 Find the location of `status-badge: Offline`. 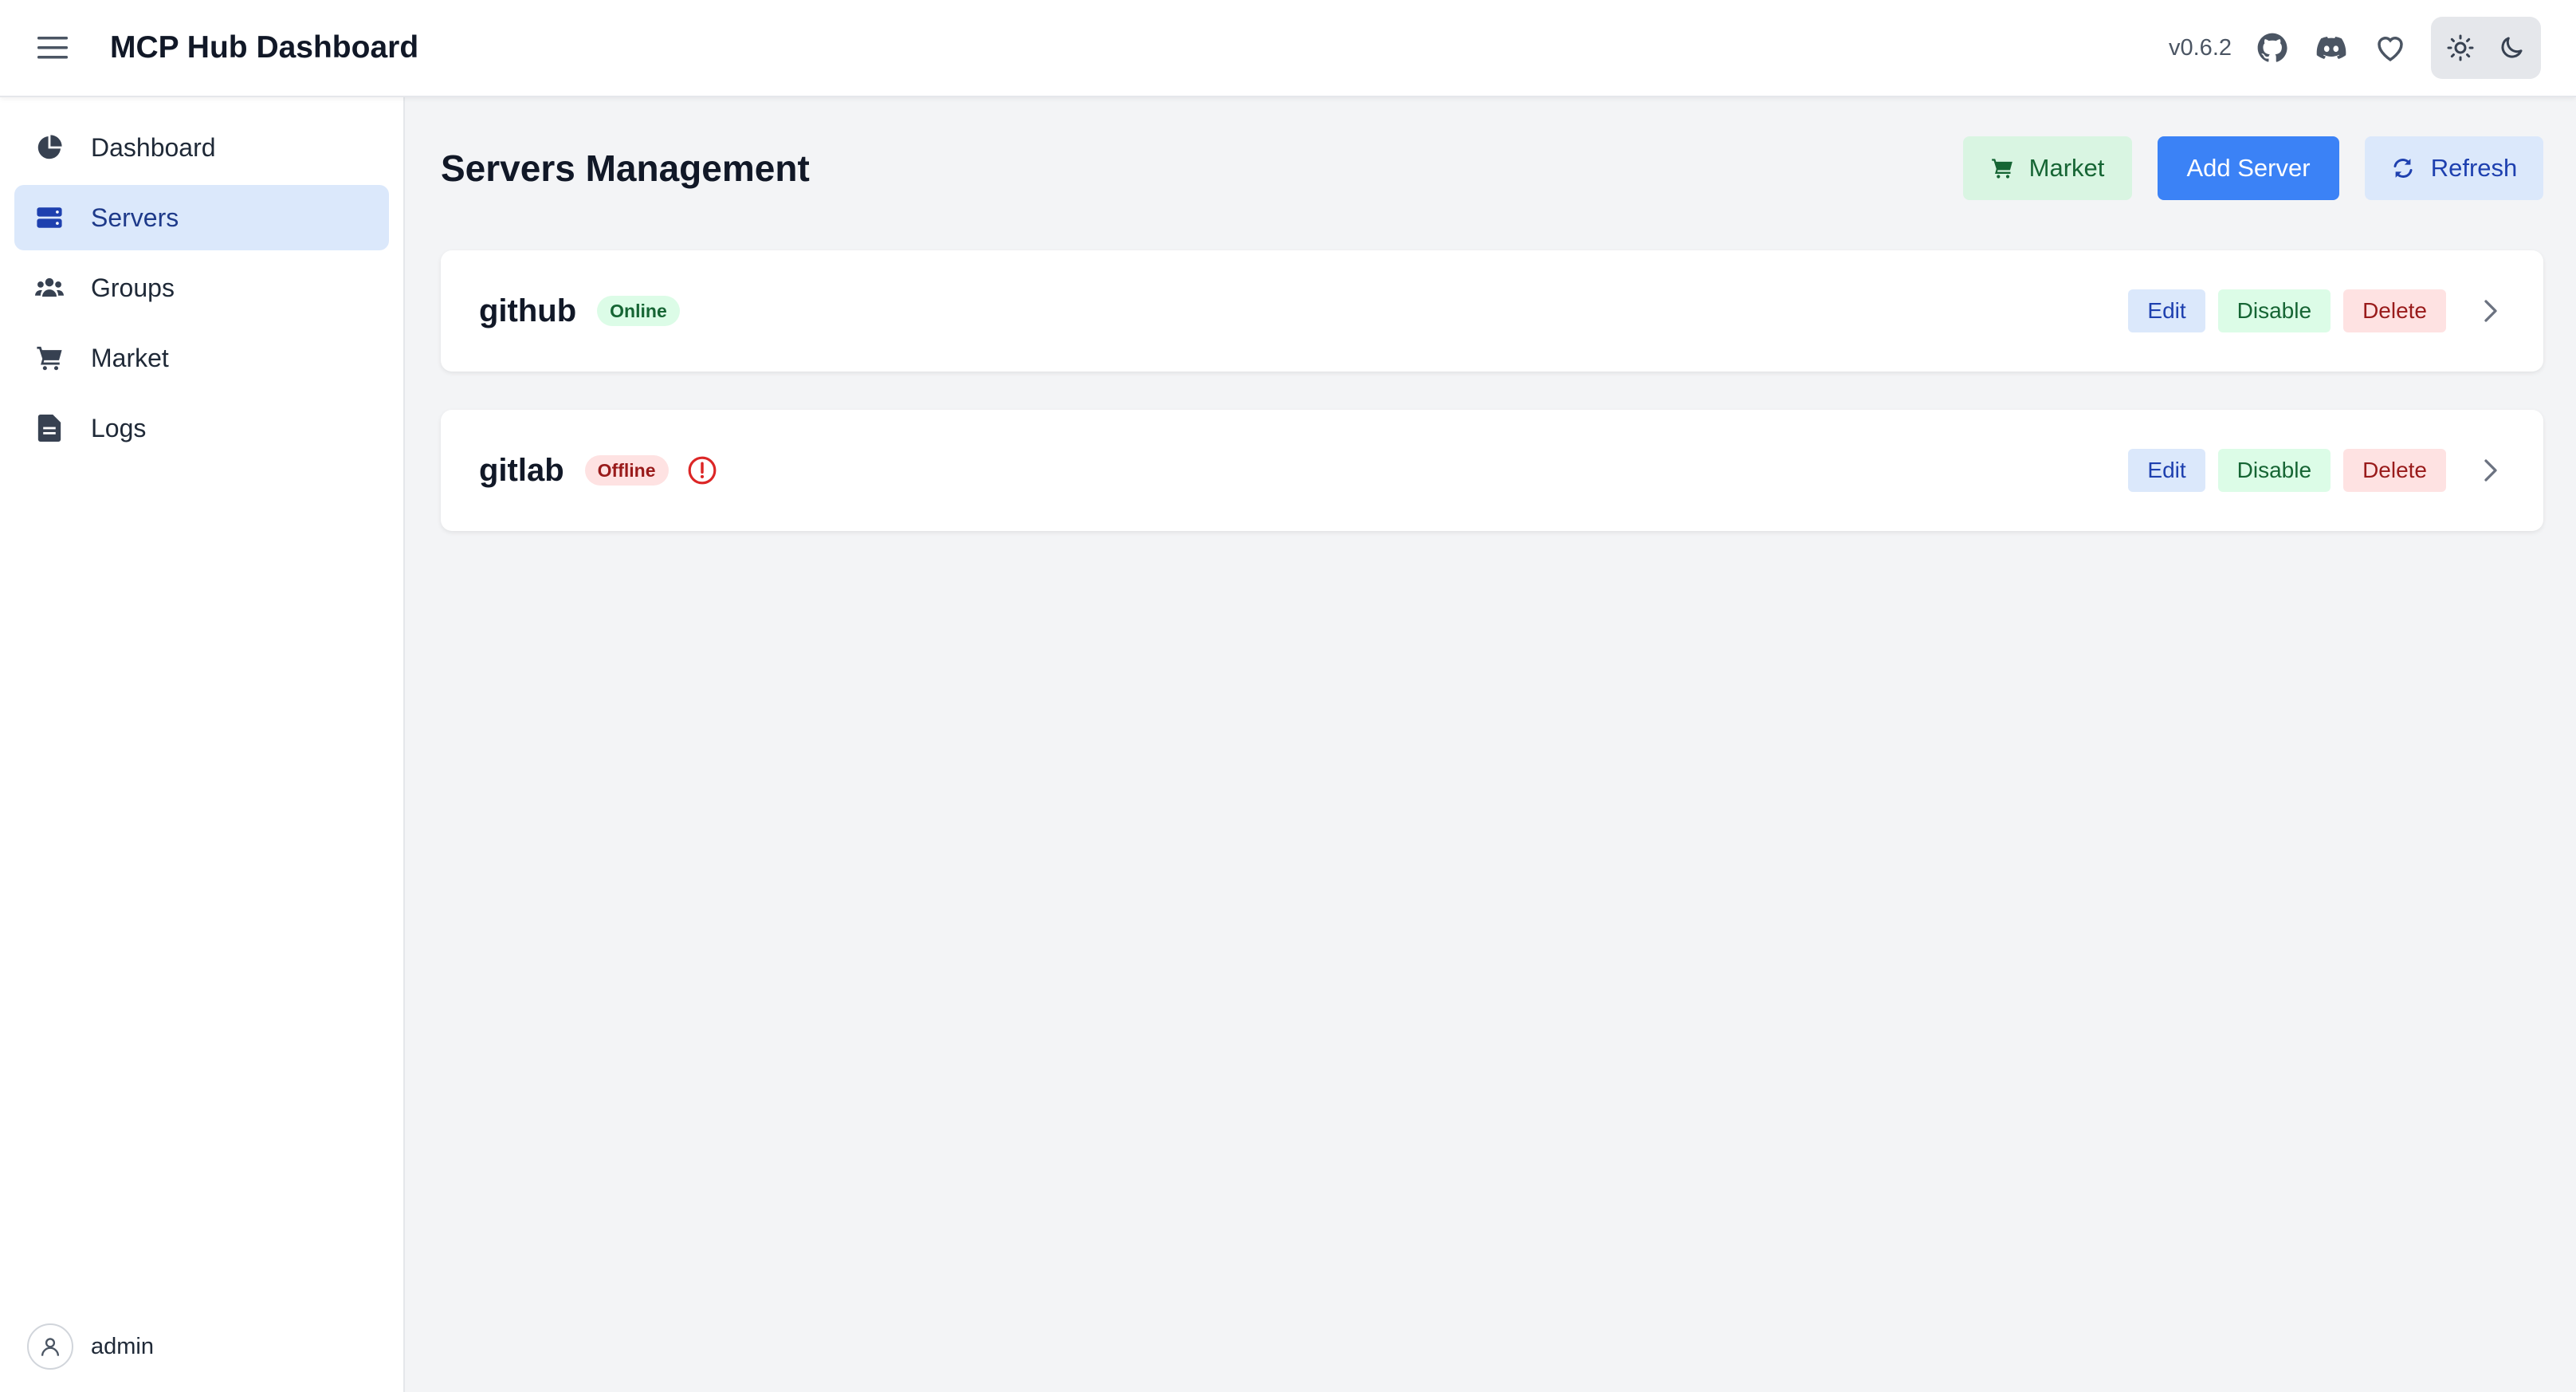

status-badge: Offline is located at coordinates (626, 470).